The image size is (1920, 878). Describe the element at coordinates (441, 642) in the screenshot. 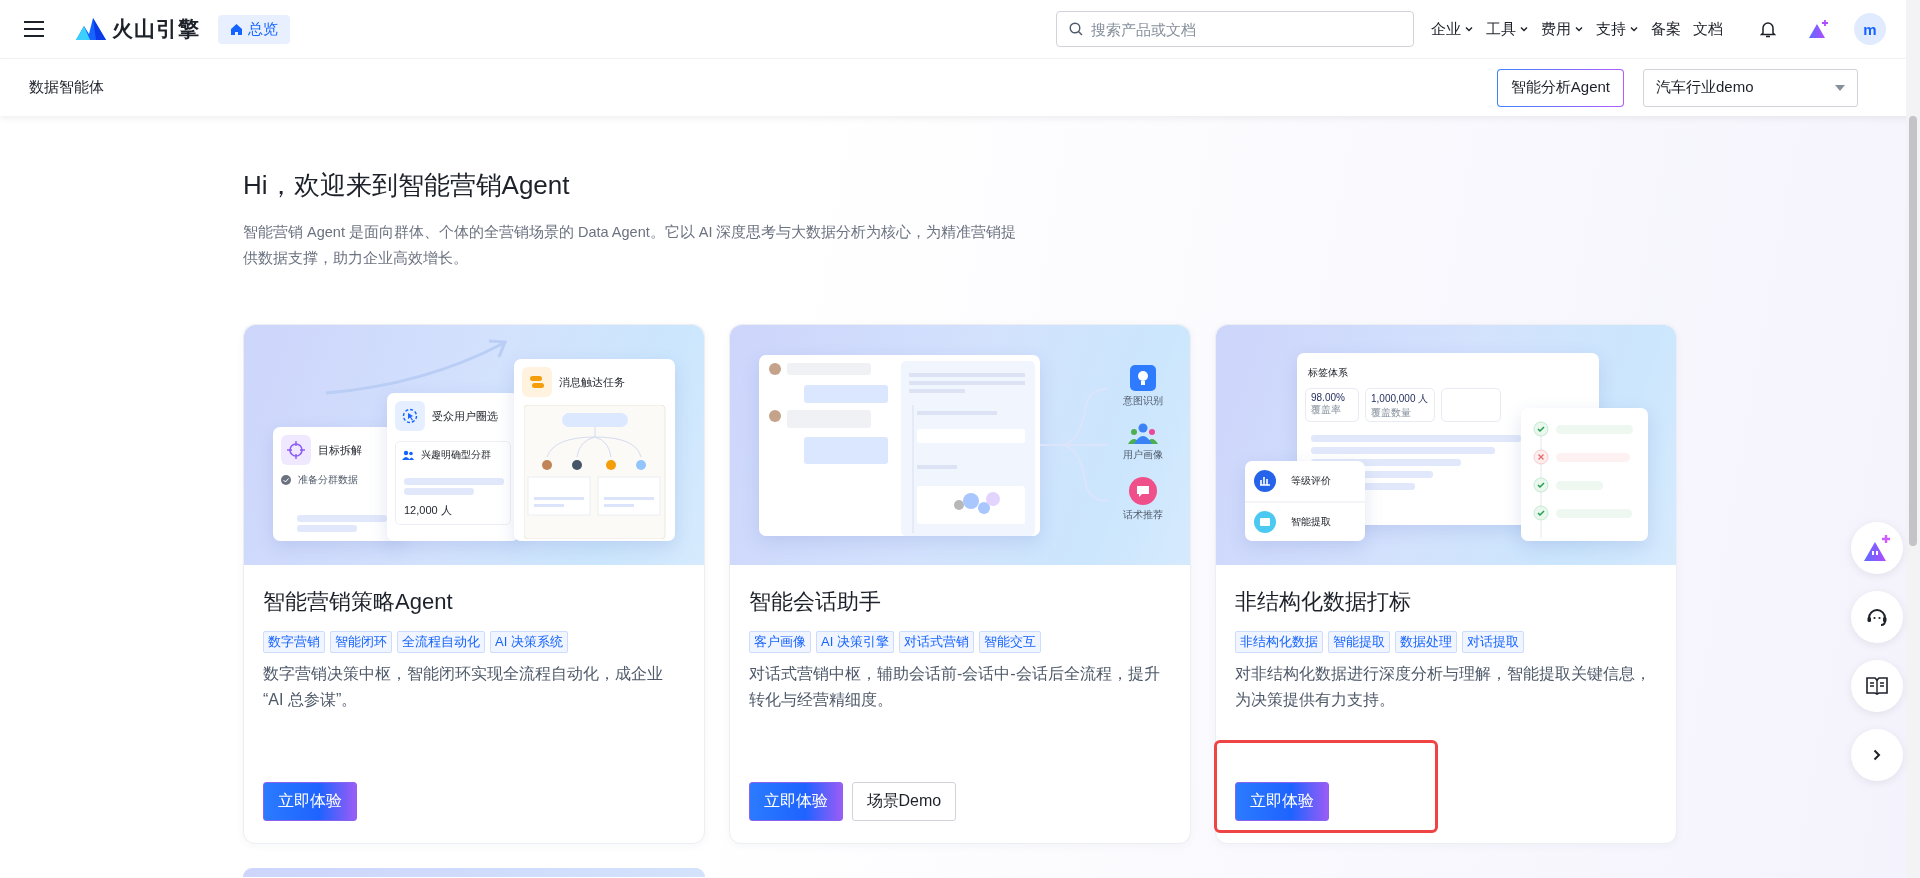

I see `tag: 全流程自动化` at that location.